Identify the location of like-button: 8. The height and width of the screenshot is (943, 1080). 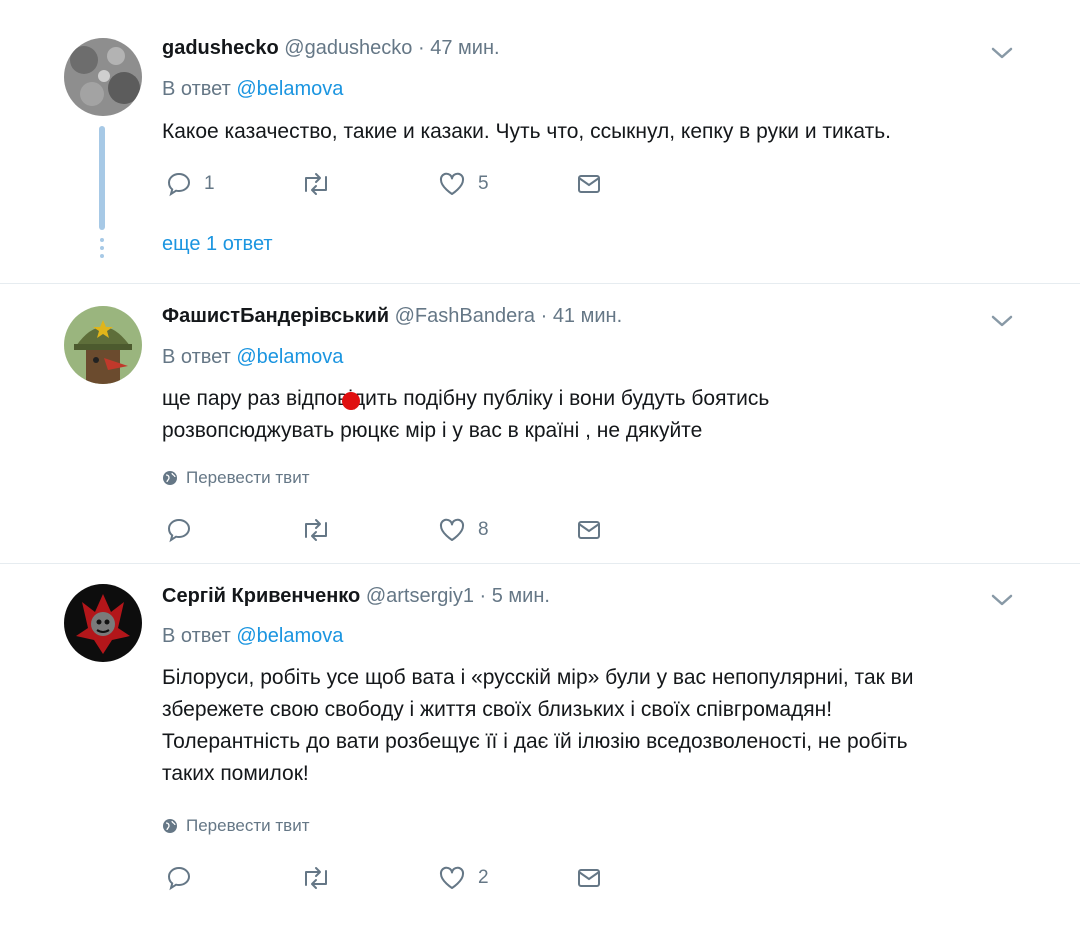
(463, 530).